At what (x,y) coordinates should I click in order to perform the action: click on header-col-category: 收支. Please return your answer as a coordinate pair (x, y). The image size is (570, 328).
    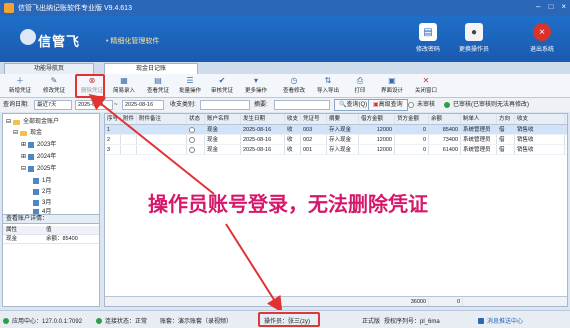
    Looking at the image, I should click on (540, 119).